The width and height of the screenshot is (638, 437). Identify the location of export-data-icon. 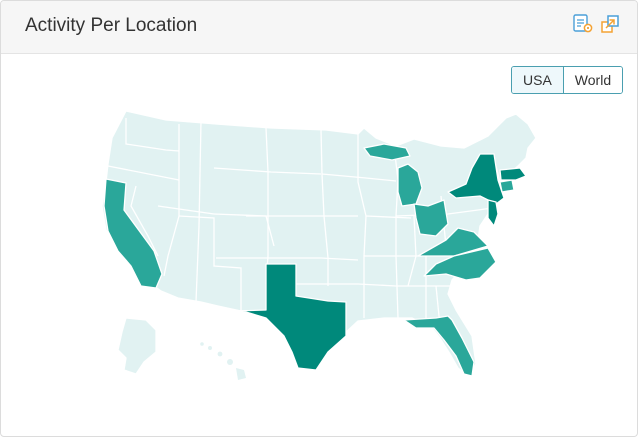
(583, 24).